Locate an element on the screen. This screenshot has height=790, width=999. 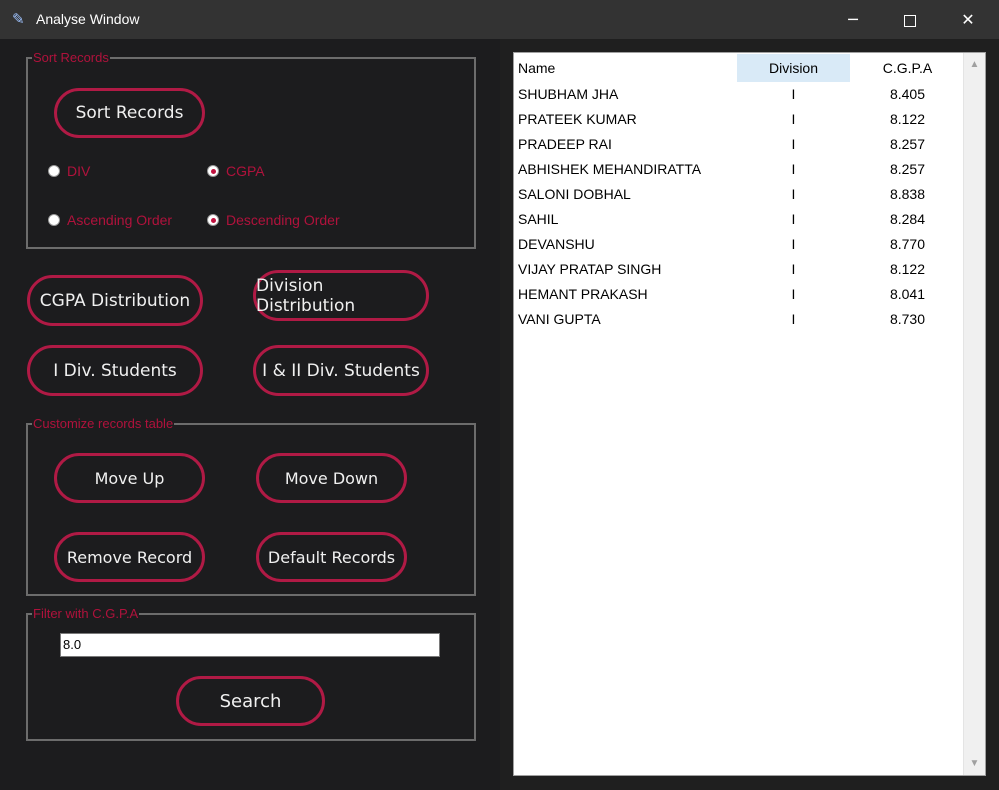
radio-cgpa-label: CGPA is located at coordinates (245, 171).